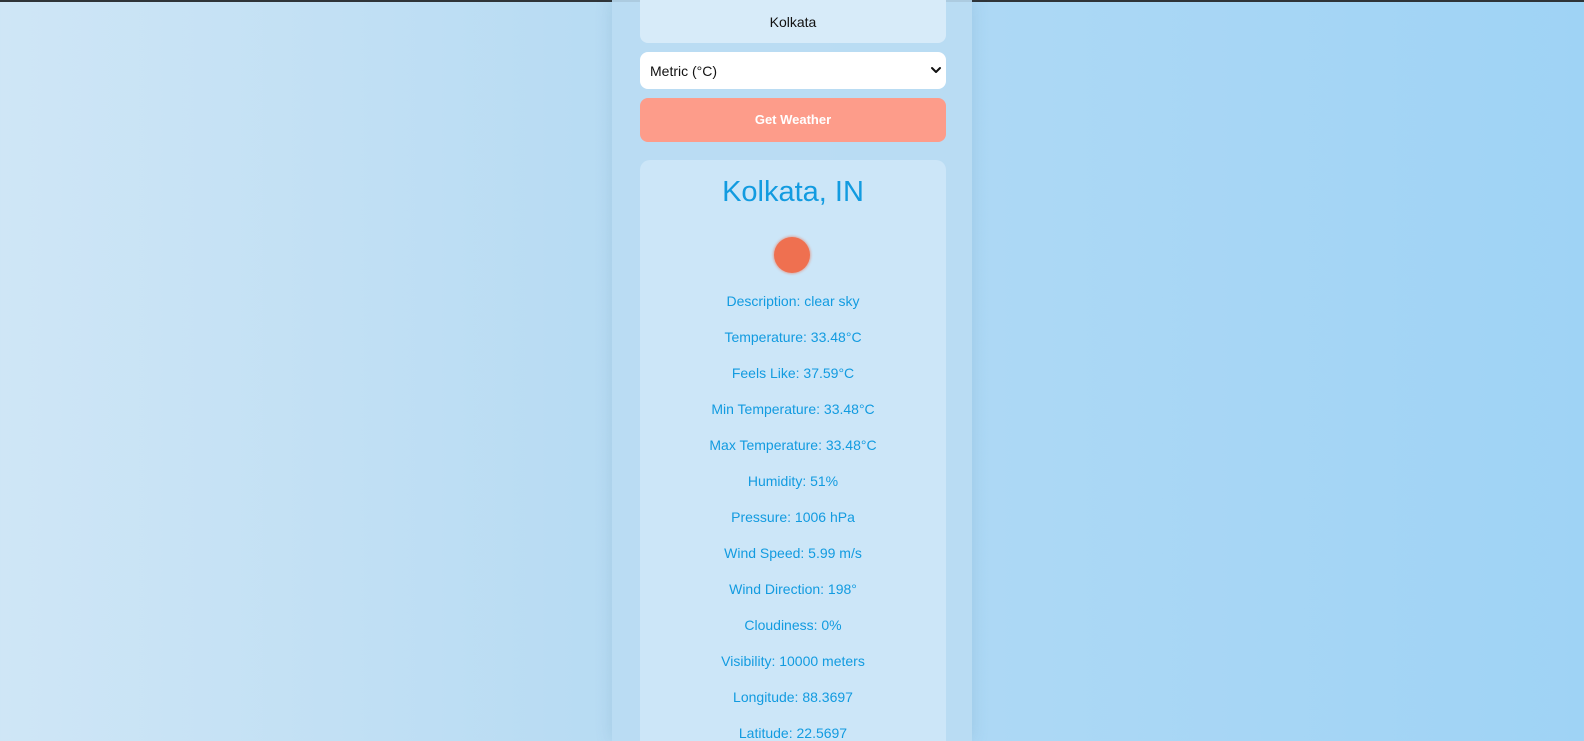 The height and width of the screenshot is (741, 1584). What do you see at coordinates (793, 661) in the screenshot?
I see `detail-visibility: Visibility: 10000 meters` at bounding box center [793, 661].